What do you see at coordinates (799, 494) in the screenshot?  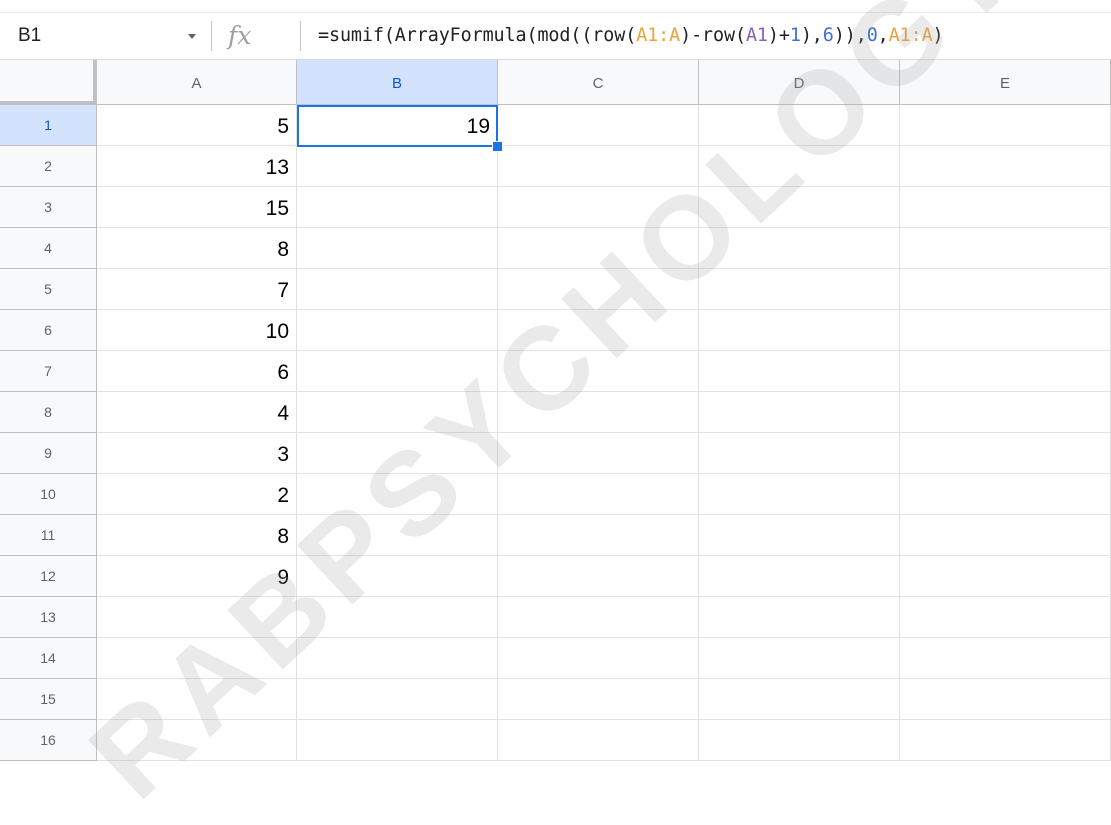 I see `cell-d10` at bounding box center [799, 494].